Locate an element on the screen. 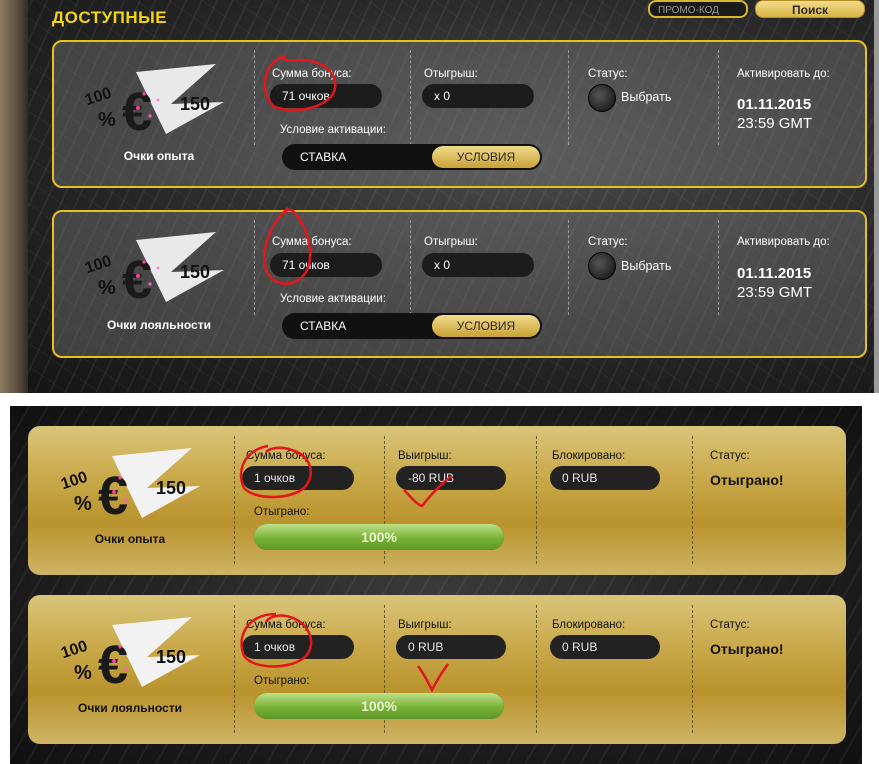 This screenshot has width=879, height=764. win-value: 0 RUB is located at coordinates (451, 647).